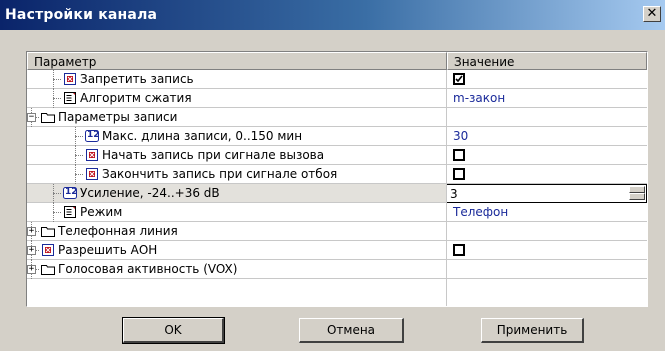 The height and width of the screenshot is (351, 665). I want to click on check-mark-icon, so click(459, 79).